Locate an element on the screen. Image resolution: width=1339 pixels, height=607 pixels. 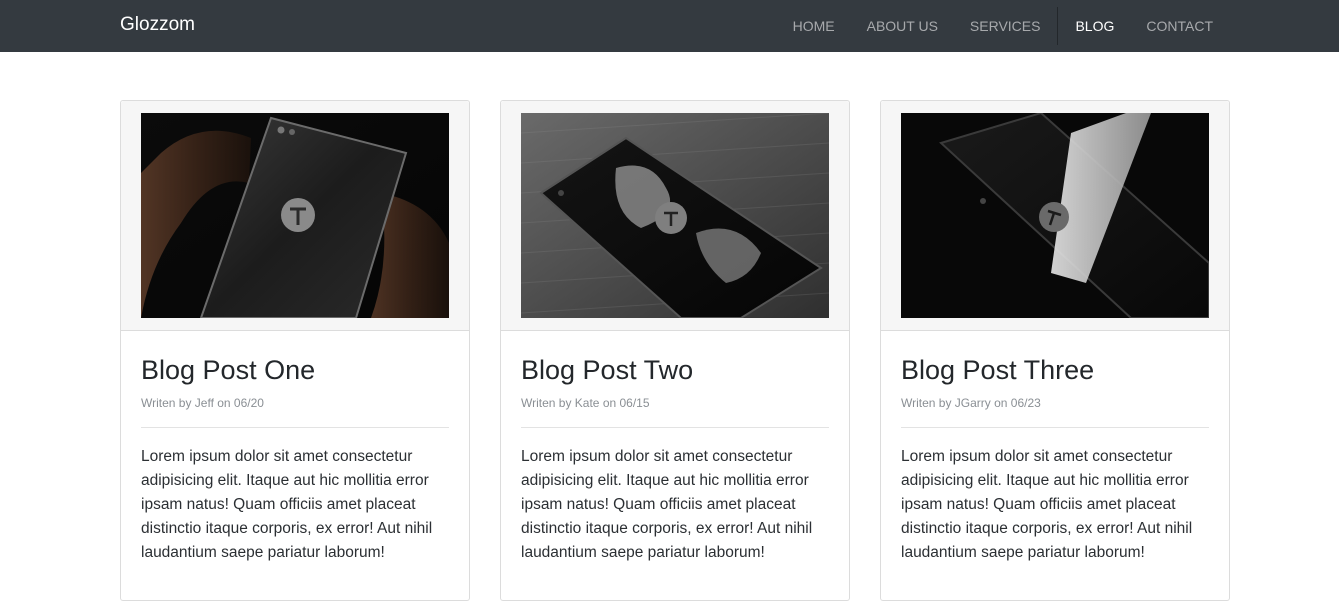
nav-menu: HOME ABOUT US SERVICES BLOG CONTACT is located at coordinates (1003, 26).